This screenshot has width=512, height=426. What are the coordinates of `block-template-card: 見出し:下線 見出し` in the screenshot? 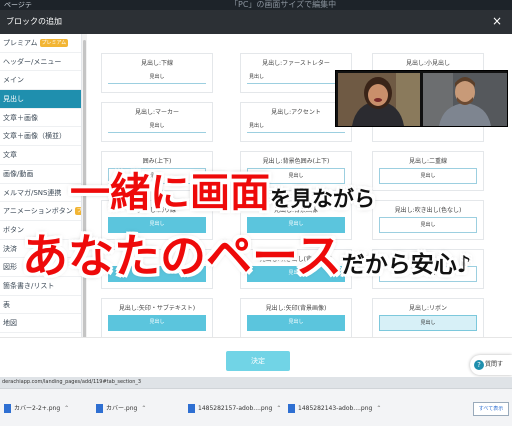 It's located at (157, 73).